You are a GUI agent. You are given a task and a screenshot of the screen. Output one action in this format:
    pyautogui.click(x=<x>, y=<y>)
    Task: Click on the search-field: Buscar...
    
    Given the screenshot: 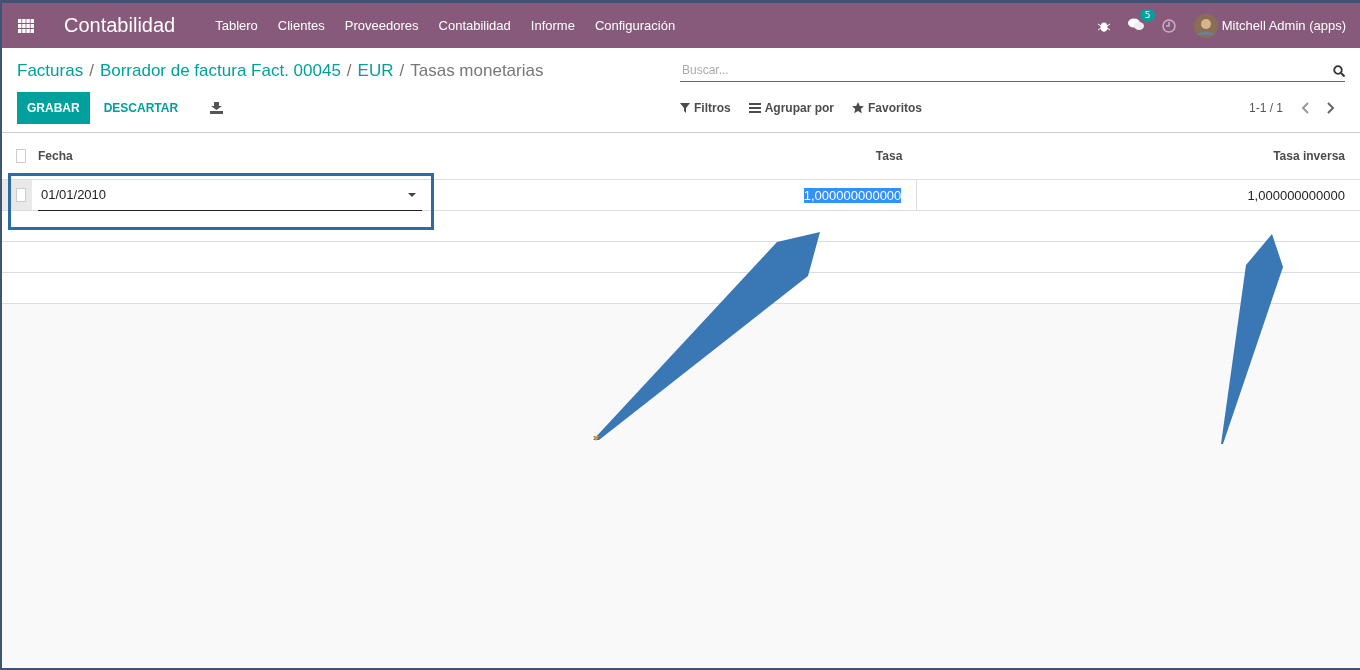 What is the action you would take?
    pyautogui.click(x=1006, y=72)
    